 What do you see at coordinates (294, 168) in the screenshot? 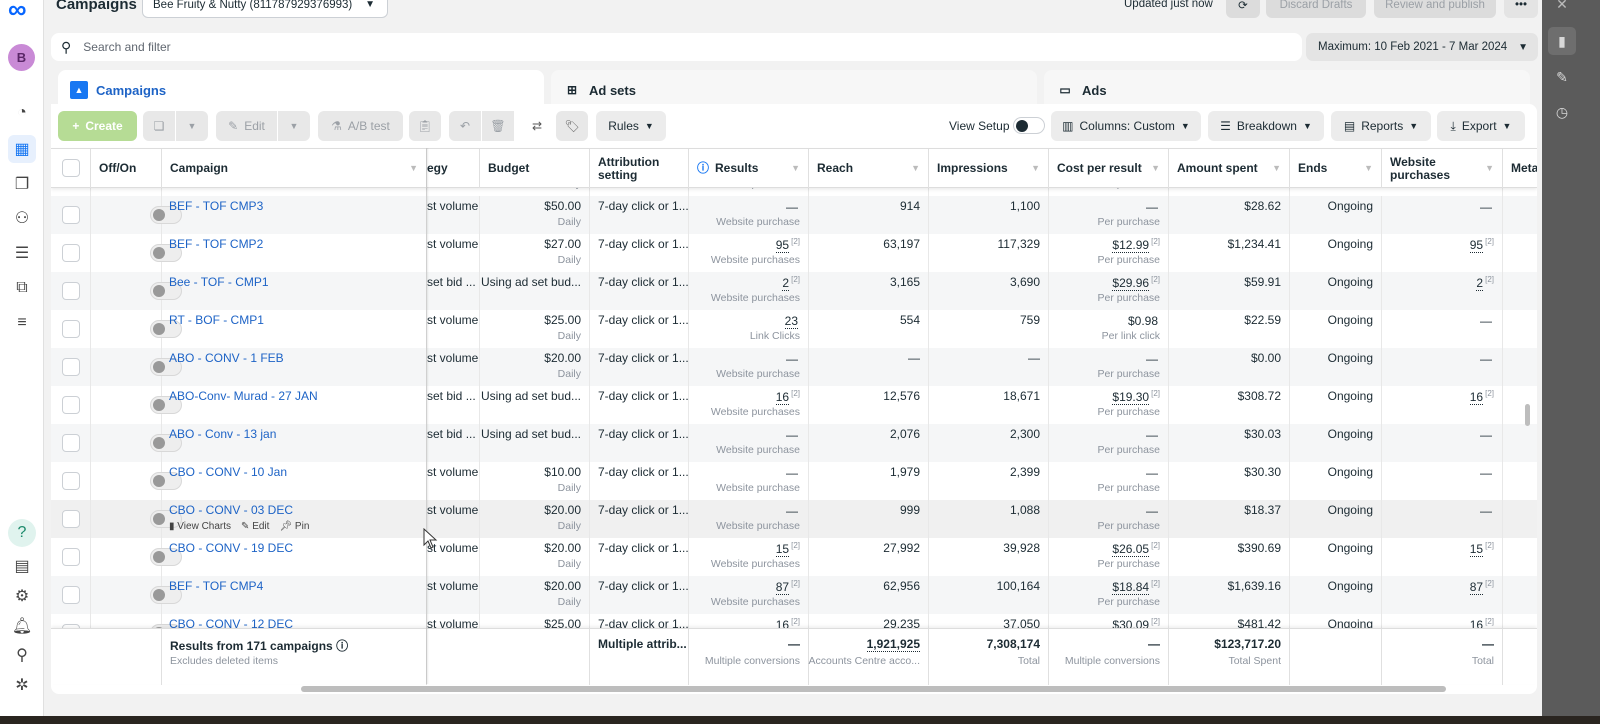
I see `column-header-campaign: Campaign ▼` at bounding box center [294, 168].